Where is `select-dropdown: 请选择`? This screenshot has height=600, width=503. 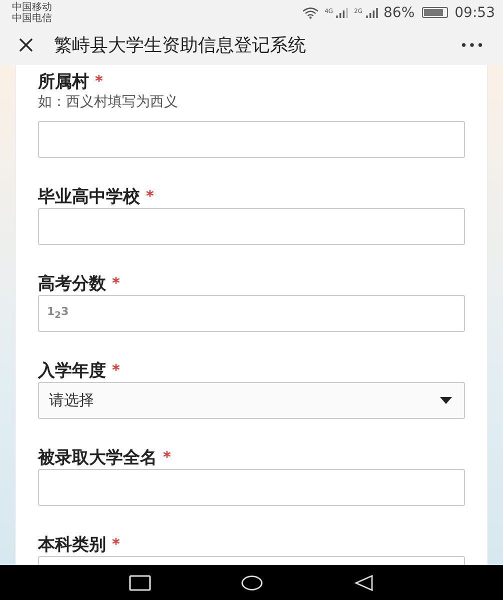
select-dropdown: 请选择 is located at coordinates (251, 400).